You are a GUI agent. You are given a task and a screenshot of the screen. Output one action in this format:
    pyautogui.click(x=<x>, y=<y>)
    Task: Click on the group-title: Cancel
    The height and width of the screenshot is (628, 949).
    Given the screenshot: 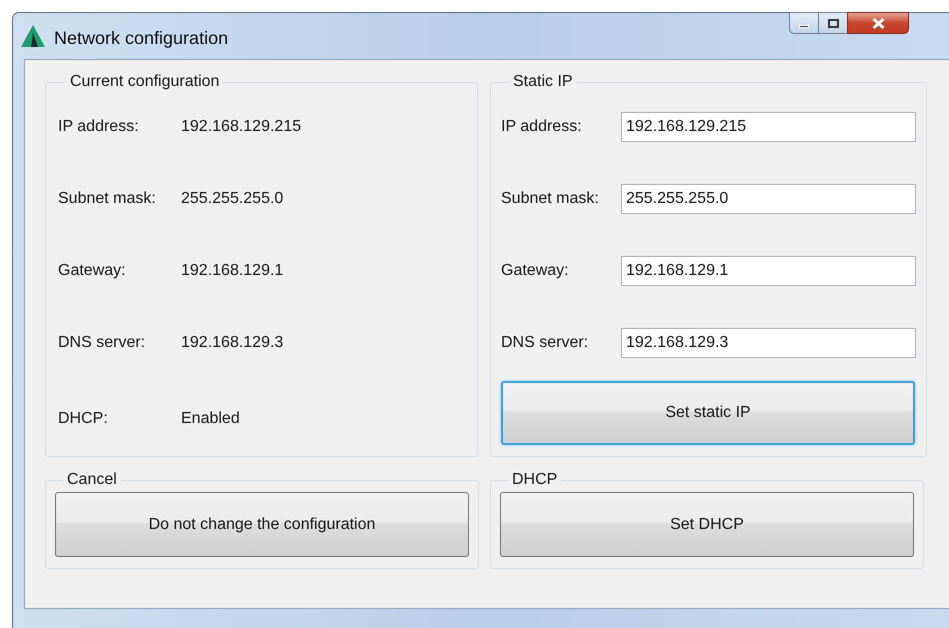 What is the action you would take?
    pyautogui.click(x=92, y=480)
    